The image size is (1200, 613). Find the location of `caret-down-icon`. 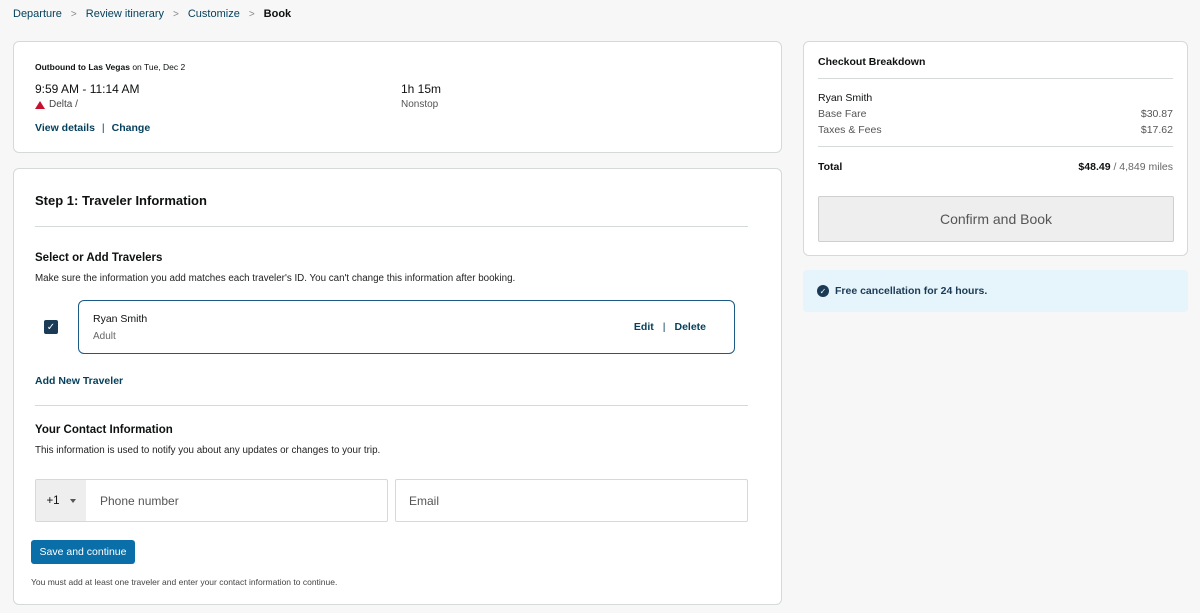

caret-down-icon is located at coordinates (72, 500).